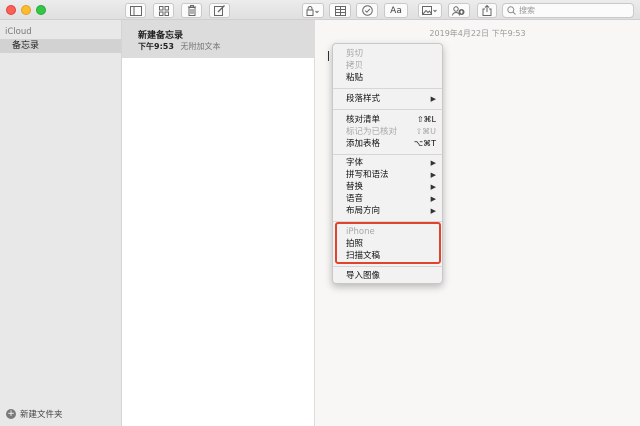 The image size is (640, 426). I want to click on delete-button, so click(191, 10).